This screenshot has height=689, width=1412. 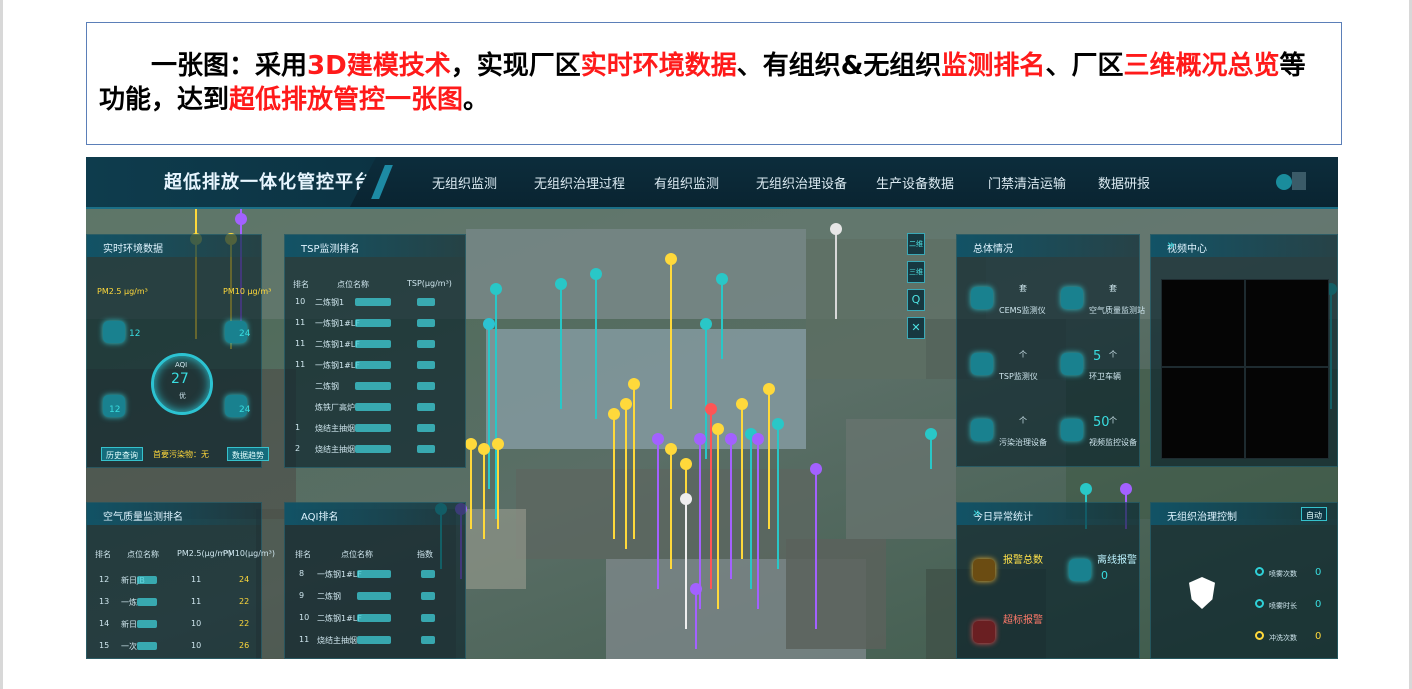 What do you see at coordinates (1104, 575) in the screenshot?
I see `offline-alarm-value: 0` at bounding box center [1104, 575].